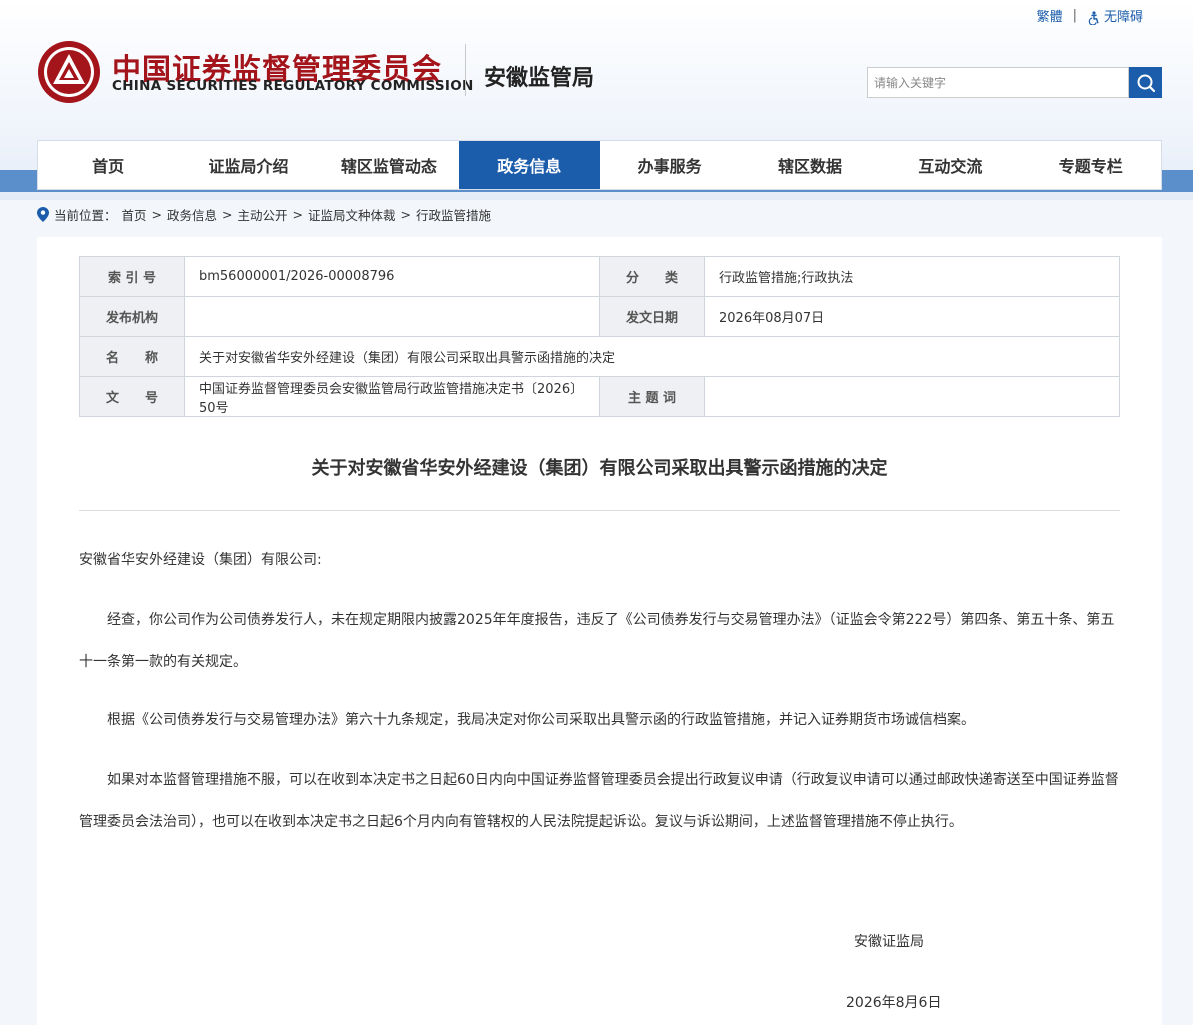 Image resolution: width=1193 pixels, height=1025 pixels. Describe the element at coordinates (889, 942) in the screenshot. I see `document-signature: 安徽证监局` at that location.